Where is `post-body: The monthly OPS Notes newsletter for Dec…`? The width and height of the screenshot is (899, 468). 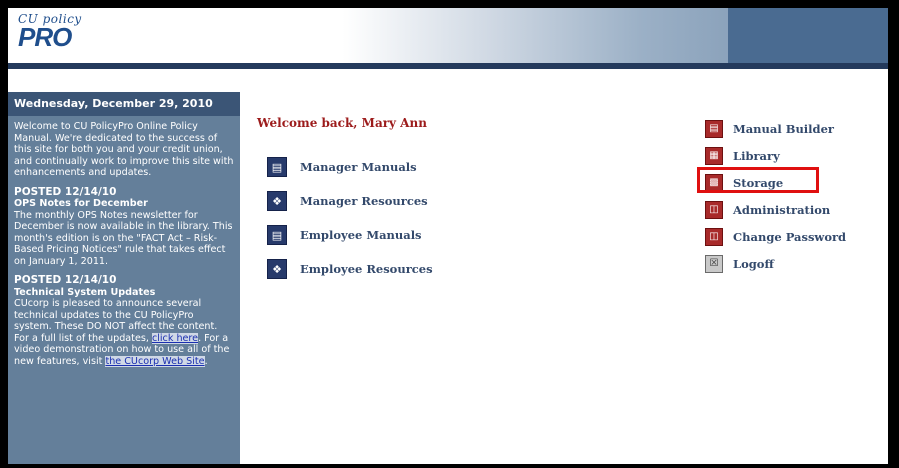 post-body: The monthly OPS Notes newsletter for Dec… is located at coordinates (123, 238).